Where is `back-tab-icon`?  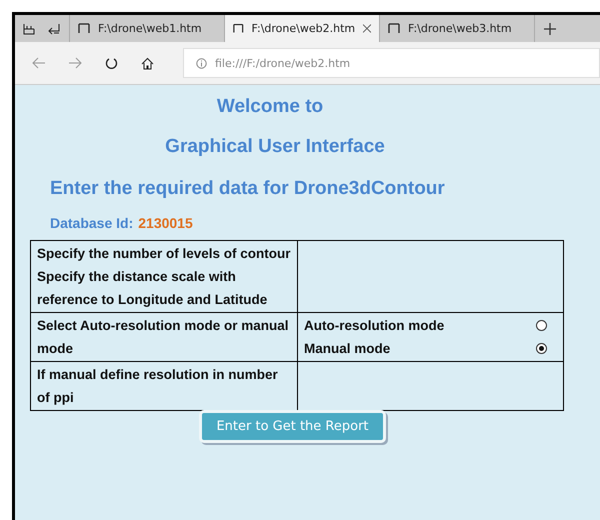
back-tab-icon is located at coordinates (54, 28).